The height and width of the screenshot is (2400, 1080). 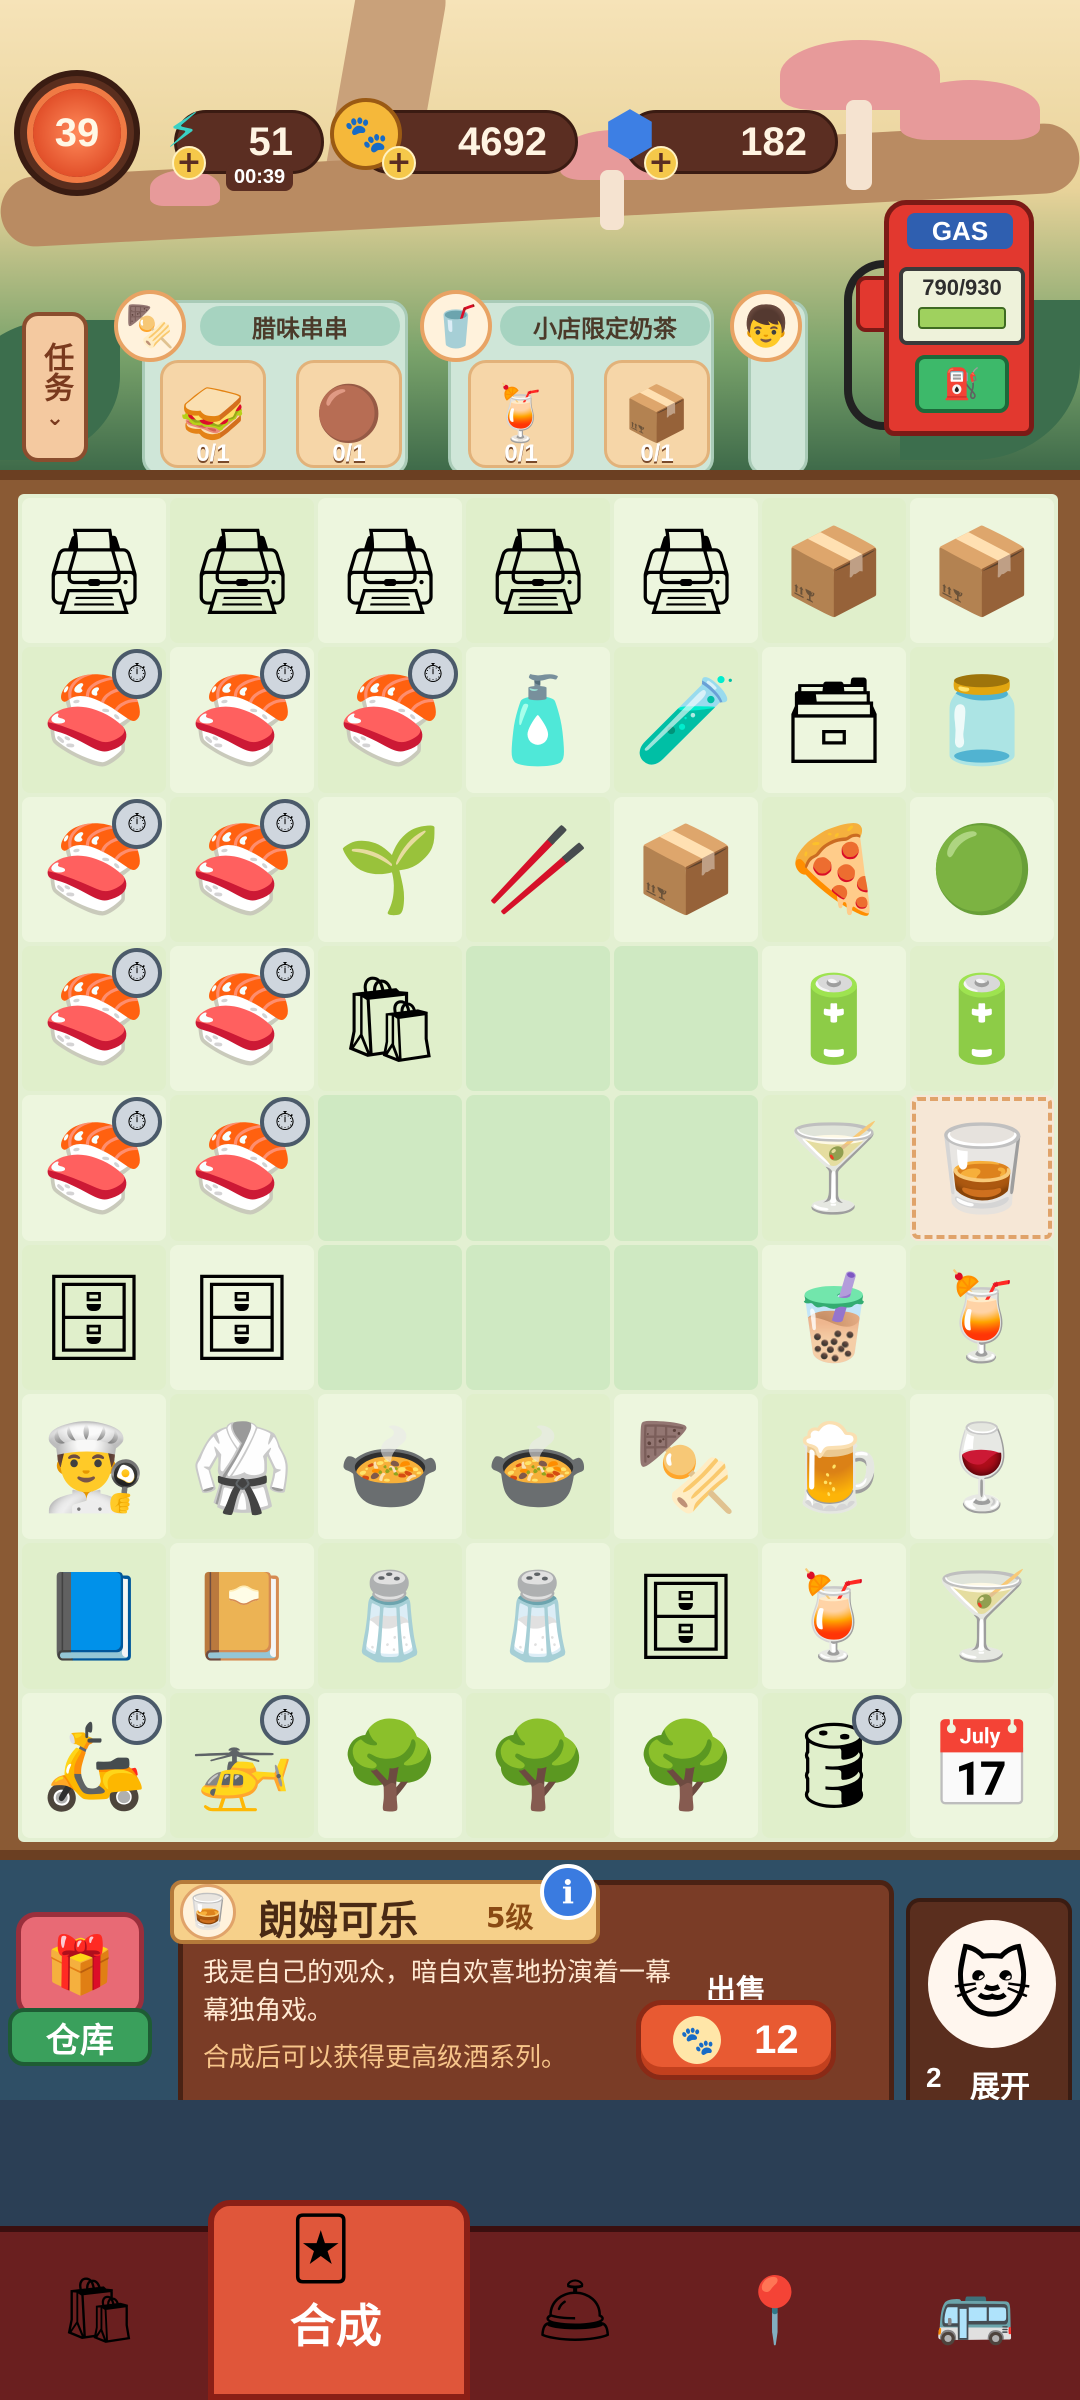 I want to click on order-2-item-2-count: 0/1, so click(x=657, y=453).